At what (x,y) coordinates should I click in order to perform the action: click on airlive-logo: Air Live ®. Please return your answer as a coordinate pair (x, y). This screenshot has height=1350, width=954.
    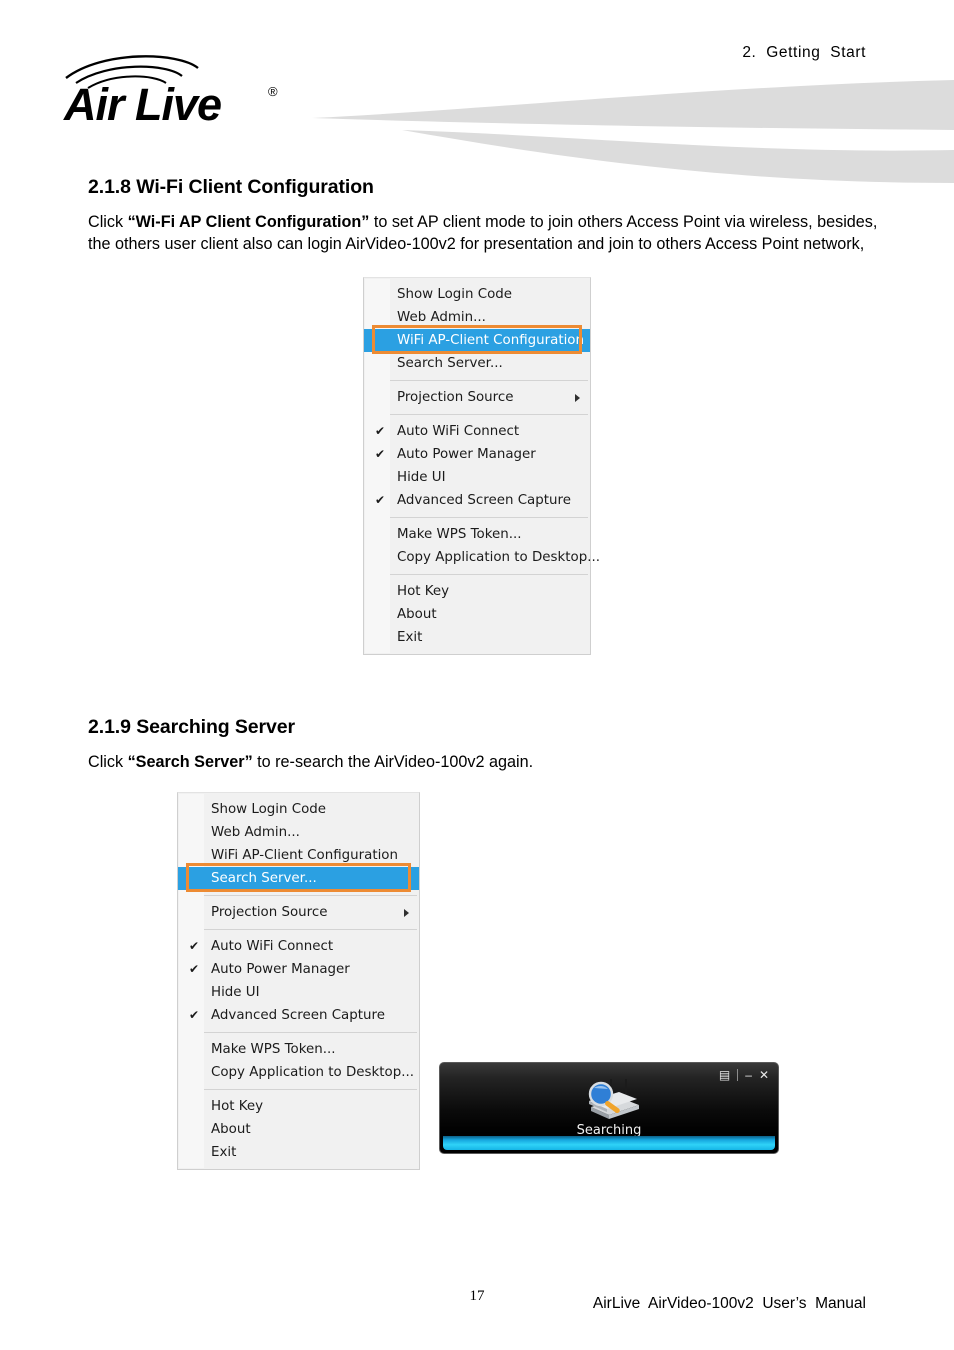
    Looking at the image, I should click on (183, 90).